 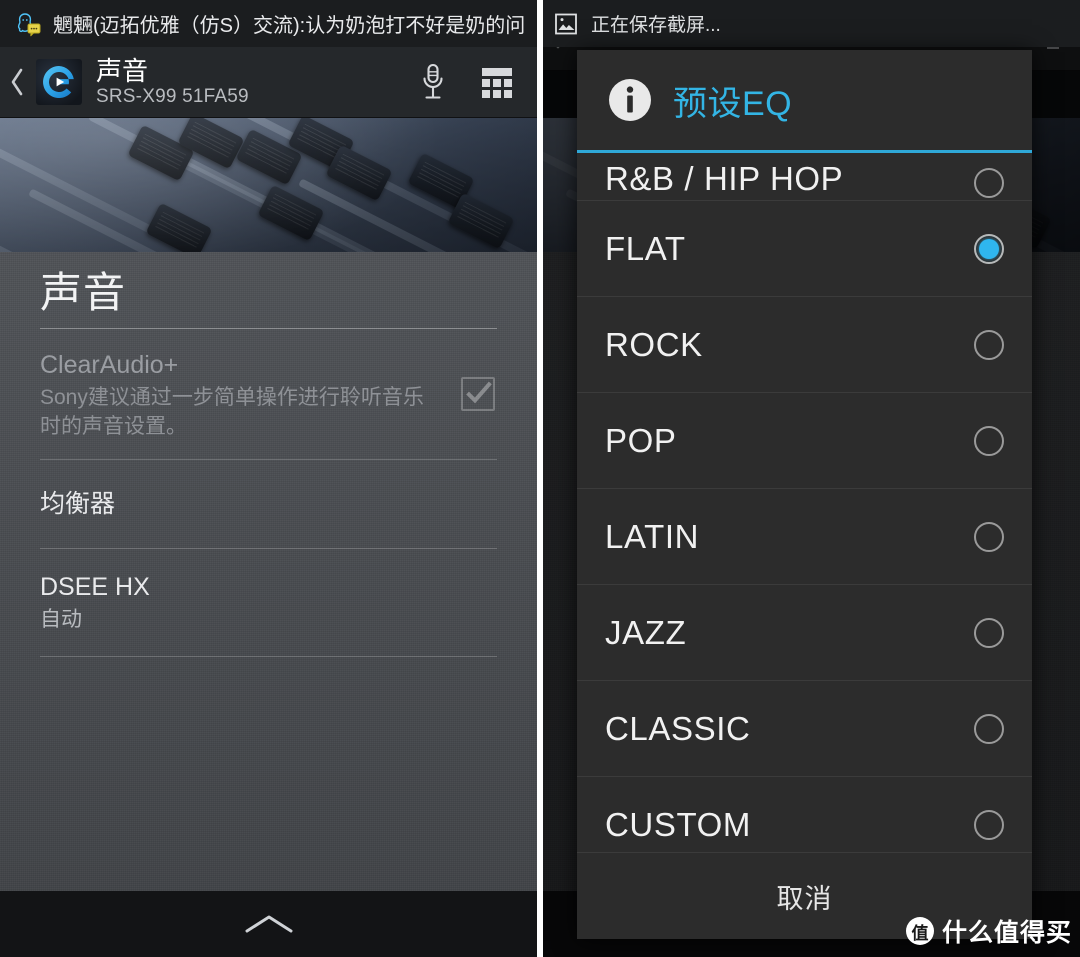 What do you see at coordinates (433, 82) in the screenshot?
I see `microphone-icon` at bounding box center [433, 82].